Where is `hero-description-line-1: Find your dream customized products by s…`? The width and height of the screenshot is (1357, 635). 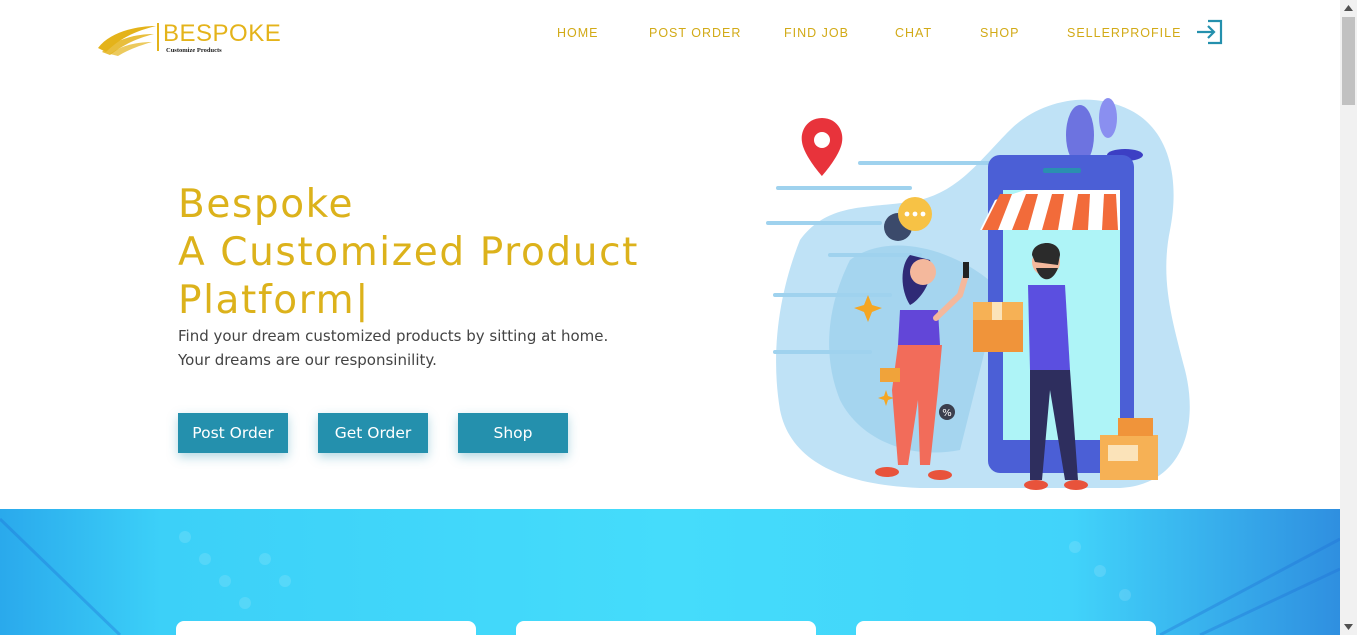
hero-description-line-1: Find your dream customized products by s… is located at coordinates (393, 336).